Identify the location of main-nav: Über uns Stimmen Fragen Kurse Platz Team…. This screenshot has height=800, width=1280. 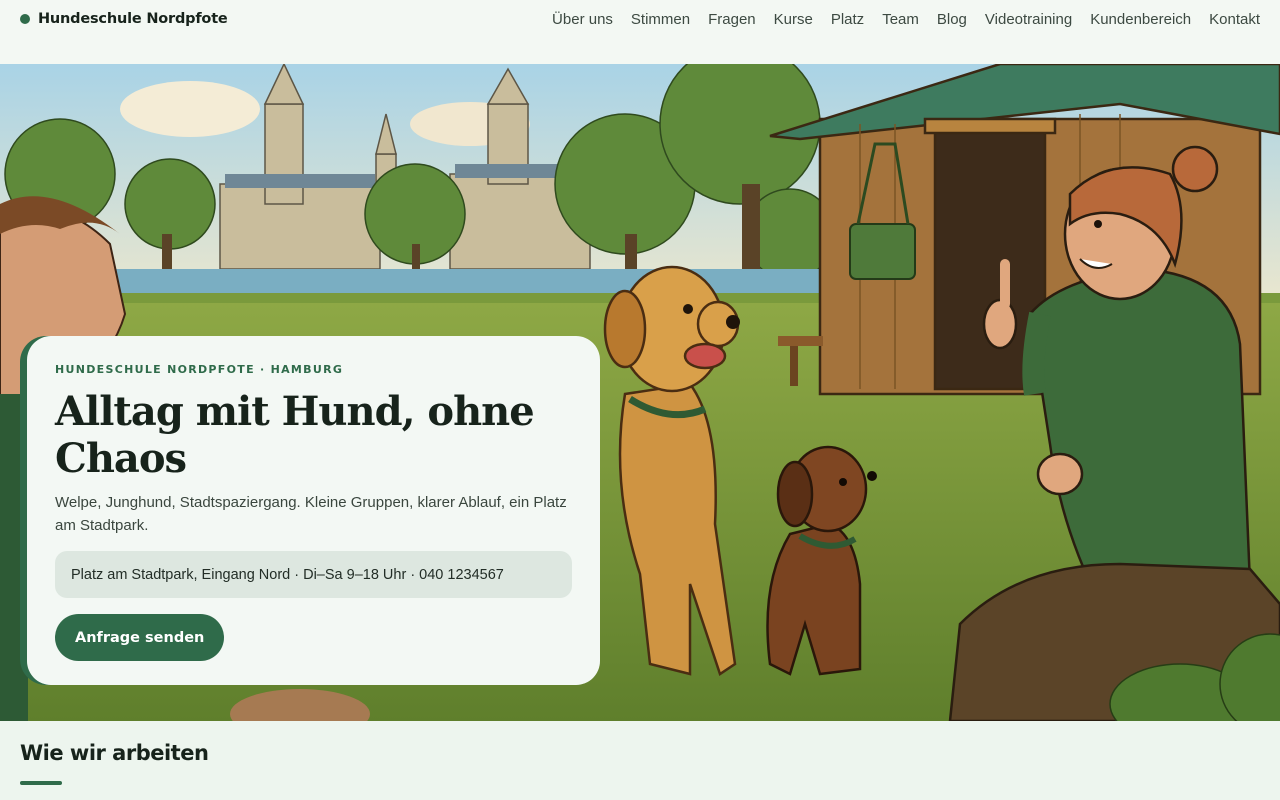
(906, 19).